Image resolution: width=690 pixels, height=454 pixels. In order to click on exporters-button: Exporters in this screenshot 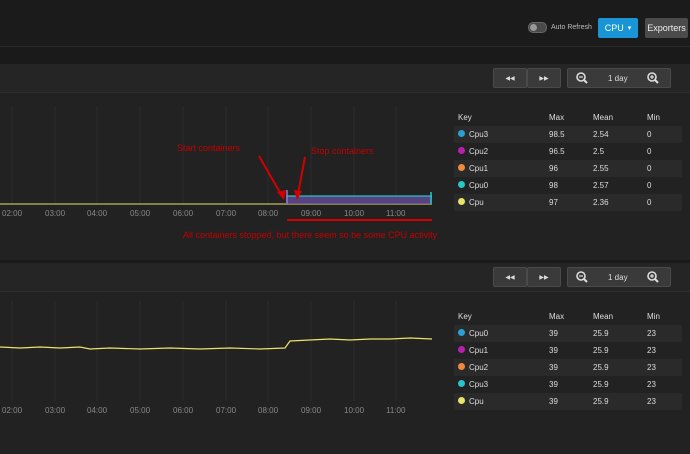, I will do `click(666, 28)`.